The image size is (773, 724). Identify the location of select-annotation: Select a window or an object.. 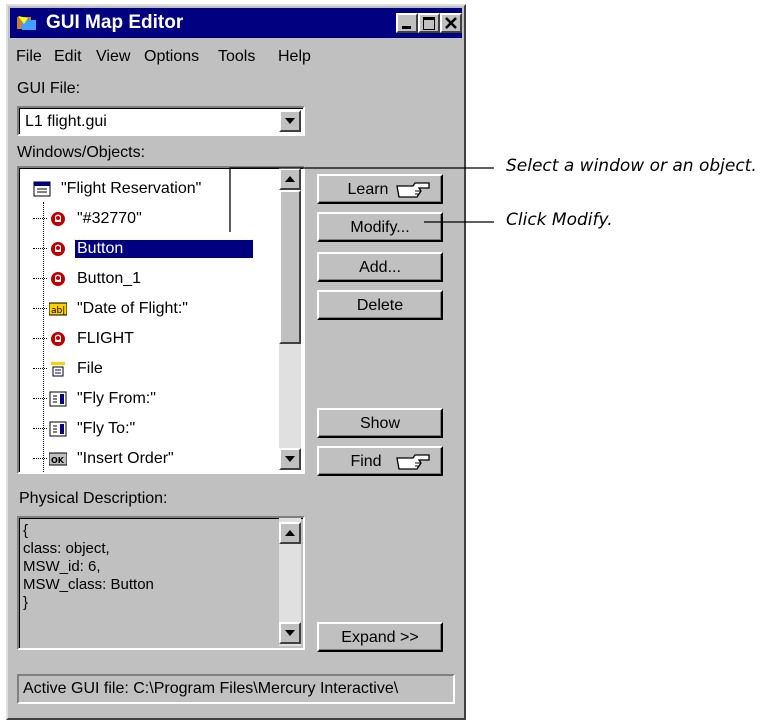
(631, 166).